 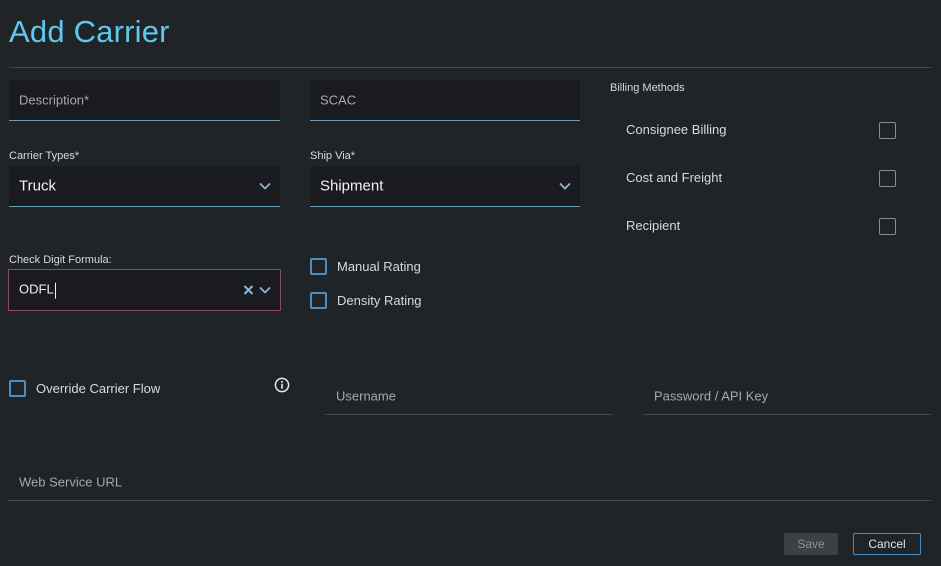 I want to click on scac-placeholder: SCAC, so click(x=338, y=100).